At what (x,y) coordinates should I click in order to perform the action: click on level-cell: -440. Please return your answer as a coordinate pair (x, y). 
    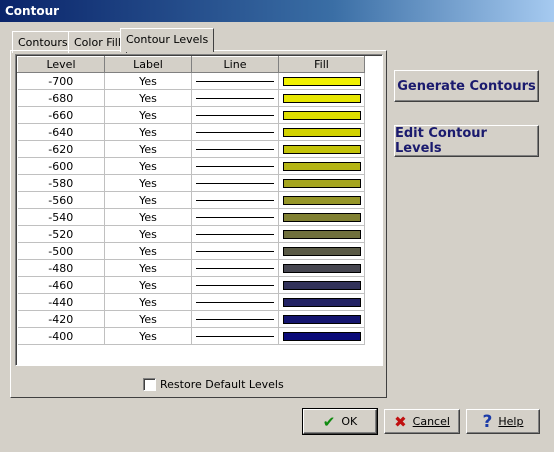
    Looking at the image, I should click on (61, 302).